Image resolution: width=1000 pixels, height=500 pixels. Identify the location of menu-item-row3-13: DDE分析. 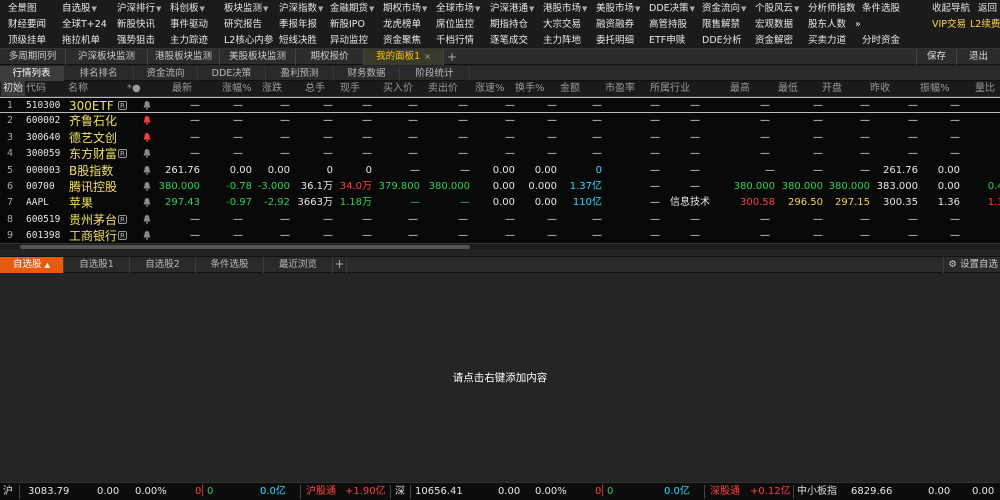
(722, 41).